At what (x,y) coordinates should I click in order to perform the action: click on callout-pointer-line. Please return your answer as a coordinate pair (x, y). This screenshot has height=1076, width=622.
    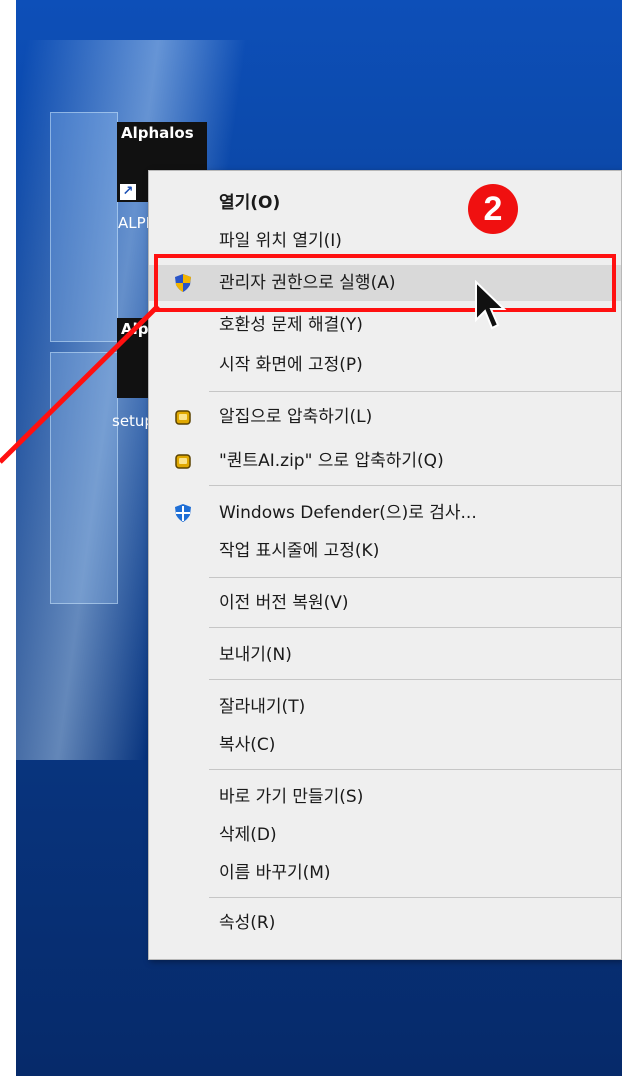
    Looking at the image, I should click on (80, 384).